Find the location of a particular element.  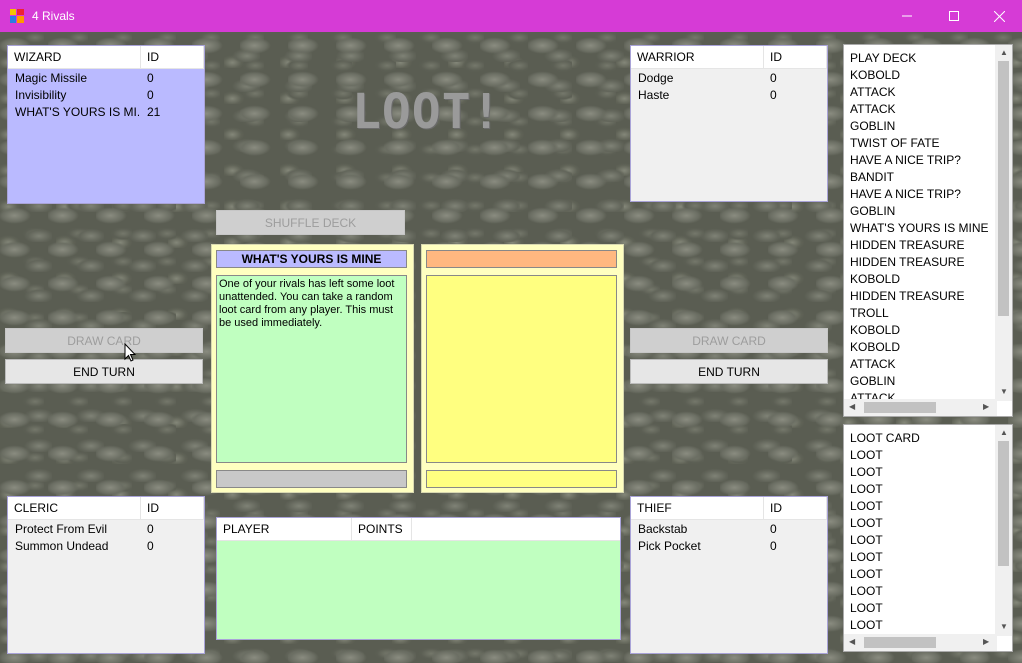

wizard-id-column-header: ID is located at coordinates (172, 57).